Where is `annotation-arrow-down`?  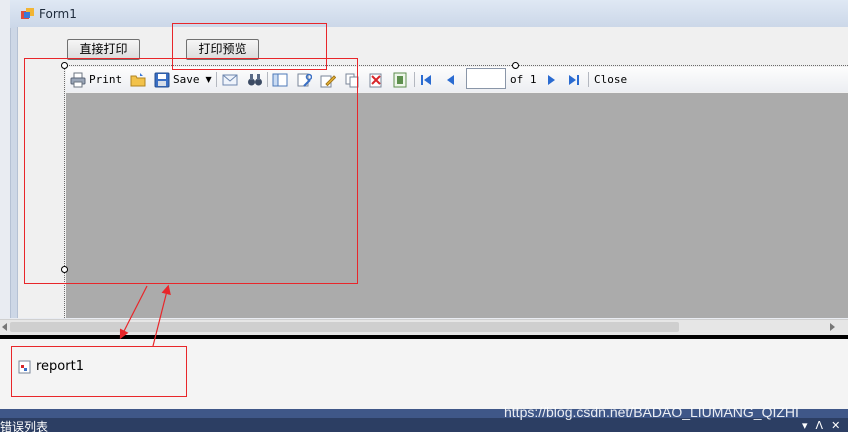 annotation-arrow-down is located at coordinates (133, 312).